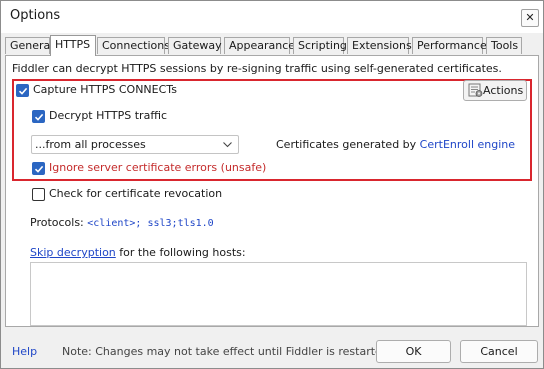 The image size is (544, 369). I want to click on close-icon: ✕, so click(530, 17).